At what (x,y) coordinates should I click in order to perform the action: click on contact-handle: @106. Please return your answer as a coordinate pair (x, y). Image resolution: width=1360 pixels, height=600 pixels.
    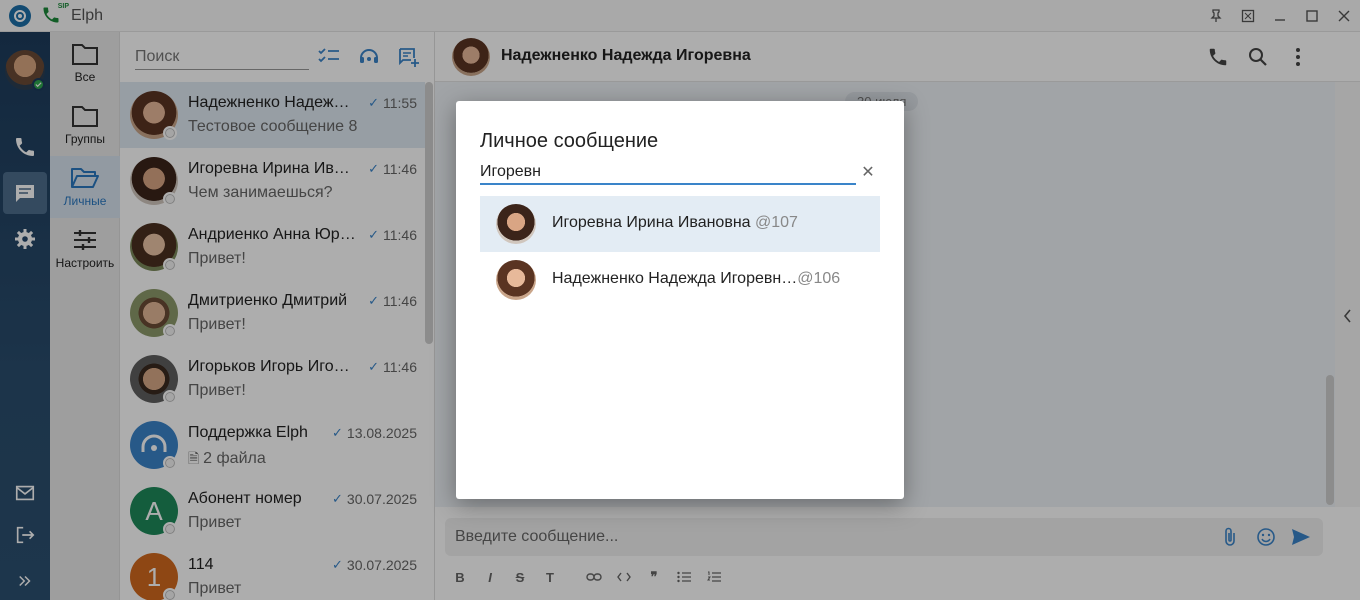
    Looking at the image, I should click on (819, 278).